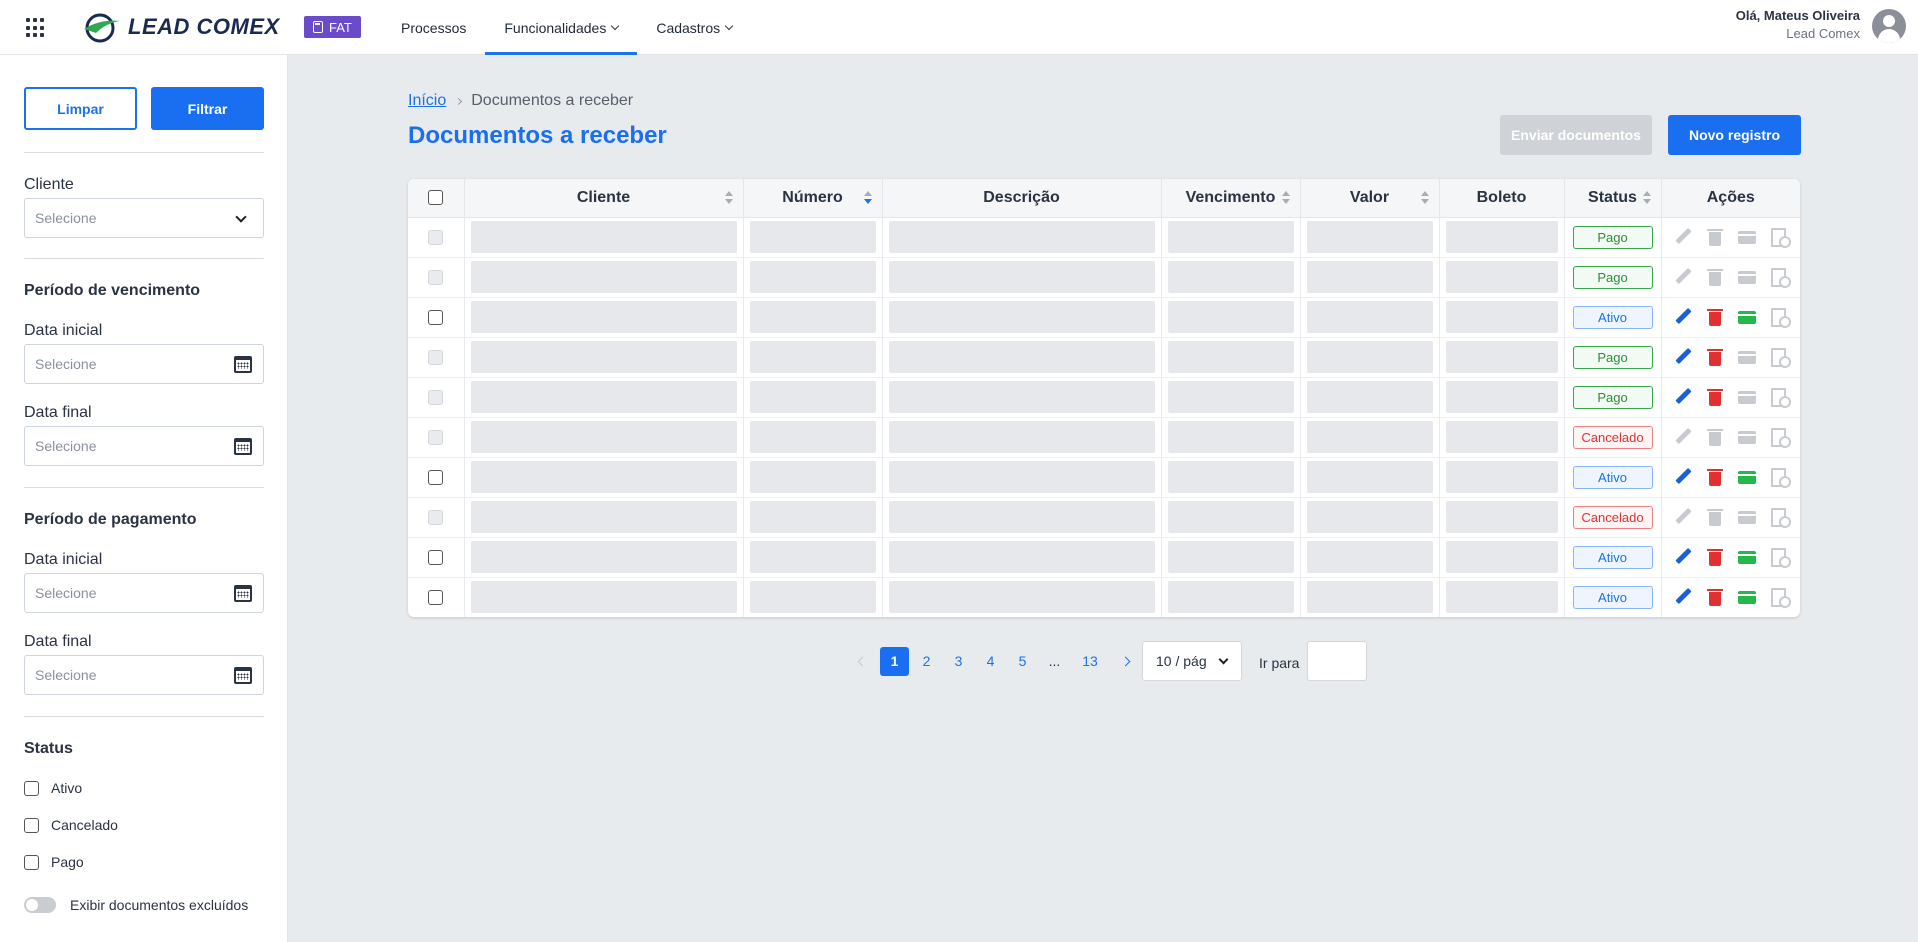  I want to click on lead-comex-logo: LEAD COMEX, so click(181, 27).